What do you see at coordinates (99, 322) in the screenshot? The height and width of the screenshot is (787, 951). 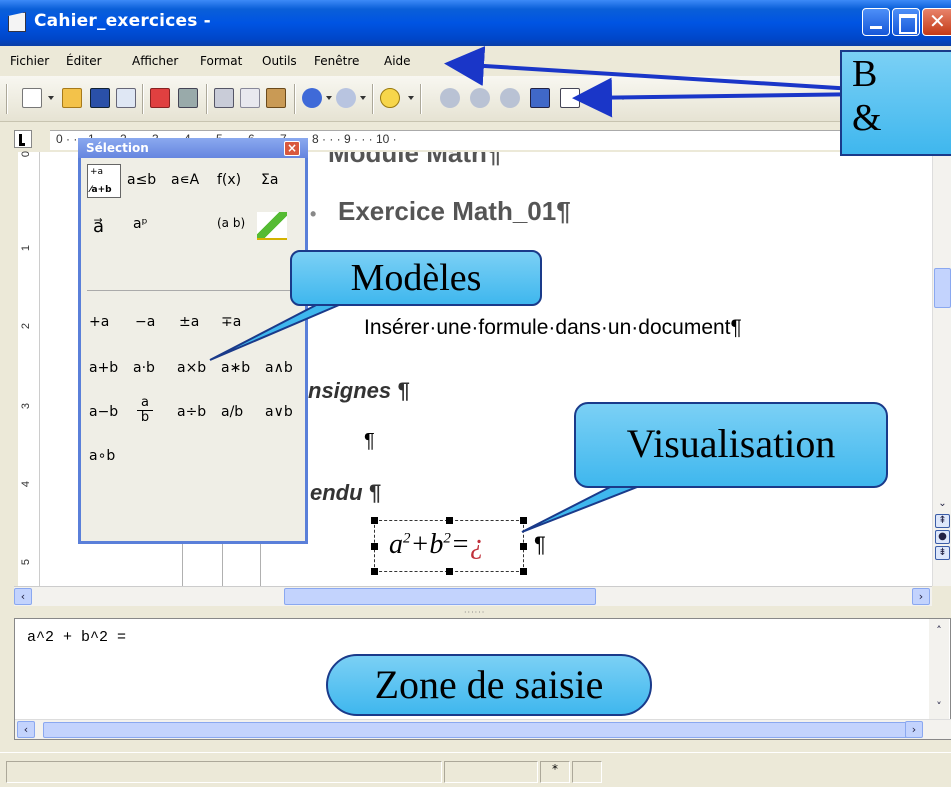 I see `unary-plus-button: +a` at bounding box center [99, 322].